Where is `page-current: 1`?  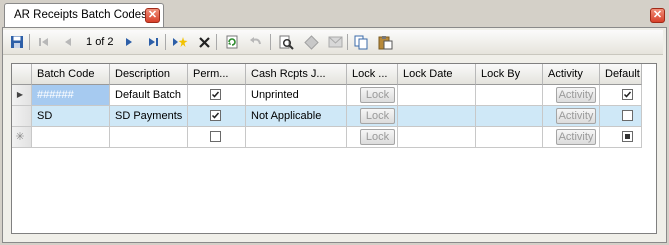 page-current: 1 is located at coordinates (89, 42).